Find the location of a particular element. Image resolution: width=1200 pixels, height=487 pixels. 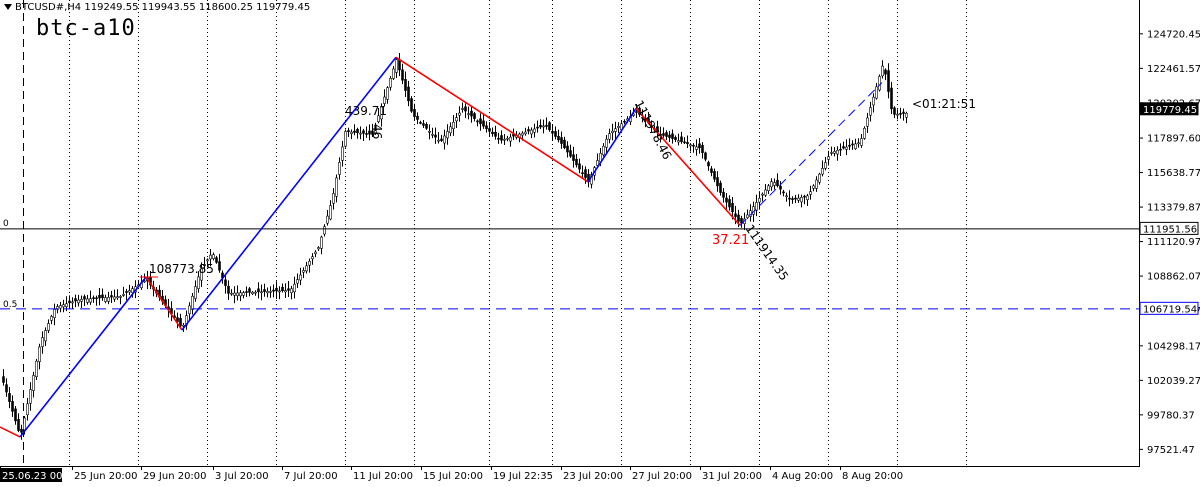

level-price-tag-text: 111951.56 is located at coordinates (1170, 229).